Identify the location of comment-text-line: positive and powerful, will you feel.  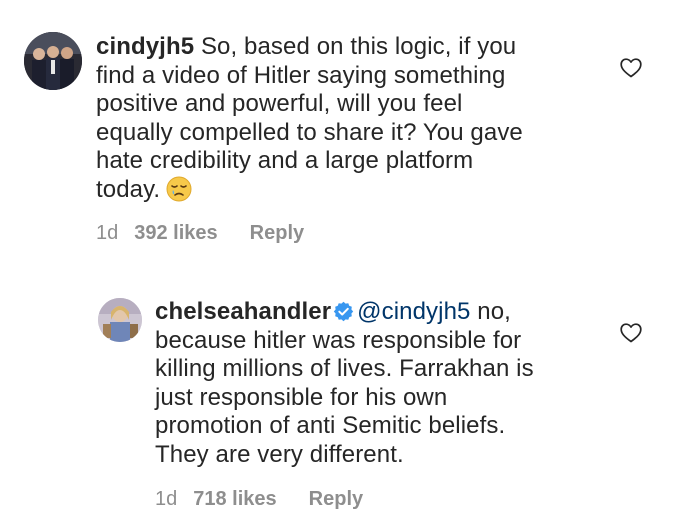
(279, 103).